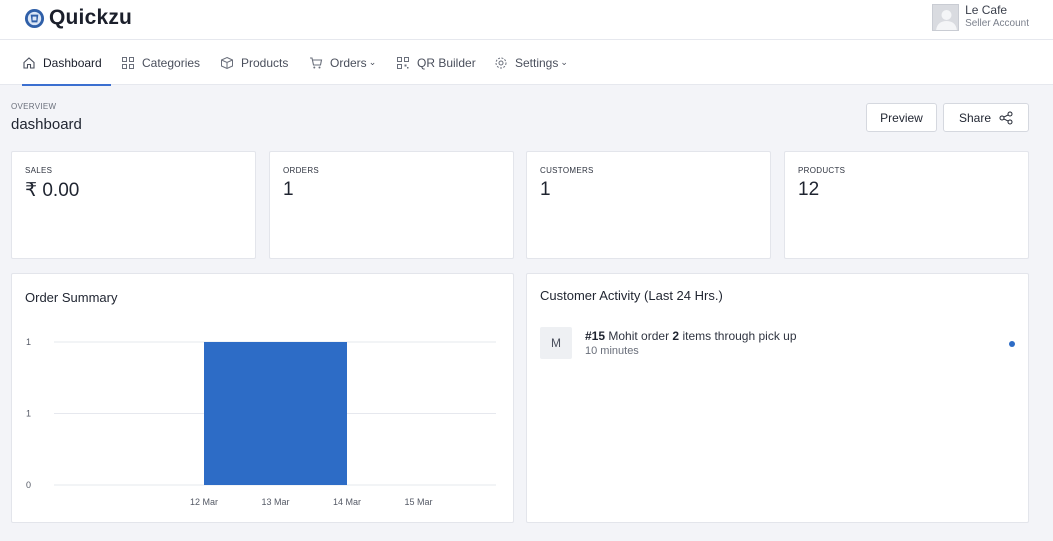 This screenshot has height=541, width=1053. Describe the element at coordinates (227, 62) in the screenshot. I see `box-icon` at that location.